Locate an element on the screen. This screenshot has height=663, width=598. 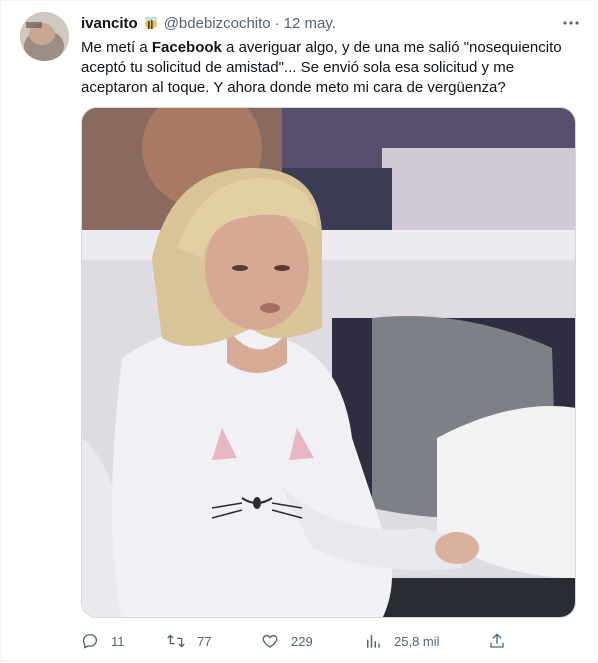
retweet-button: 77 is located at coordinates (189, 641).